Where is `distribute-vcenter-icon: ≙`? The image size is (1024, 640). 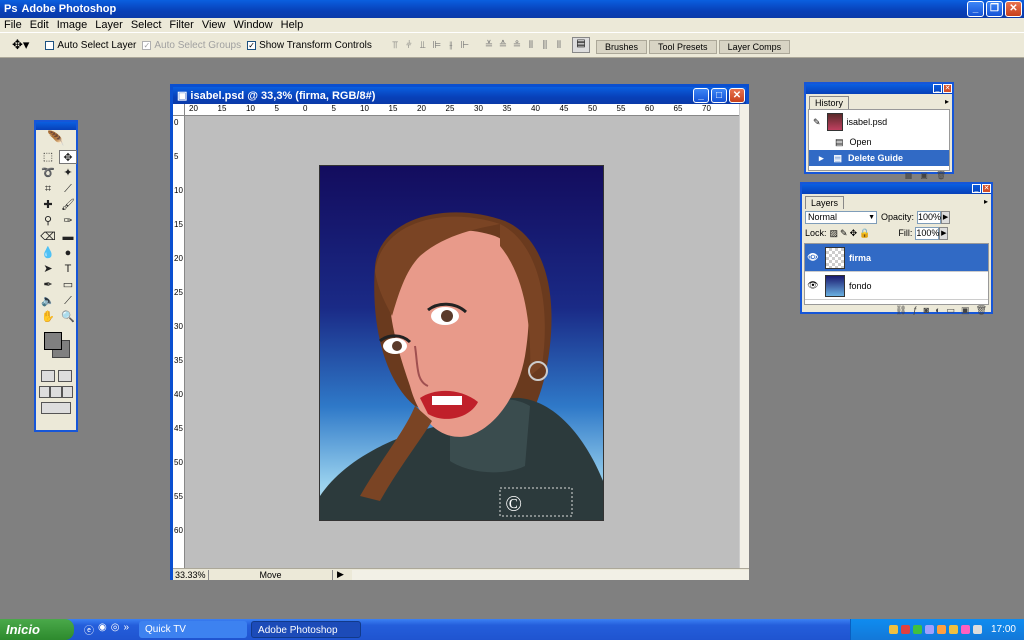
distribute-vcenter-icon: ≙ is located at coordinates (503, 45).